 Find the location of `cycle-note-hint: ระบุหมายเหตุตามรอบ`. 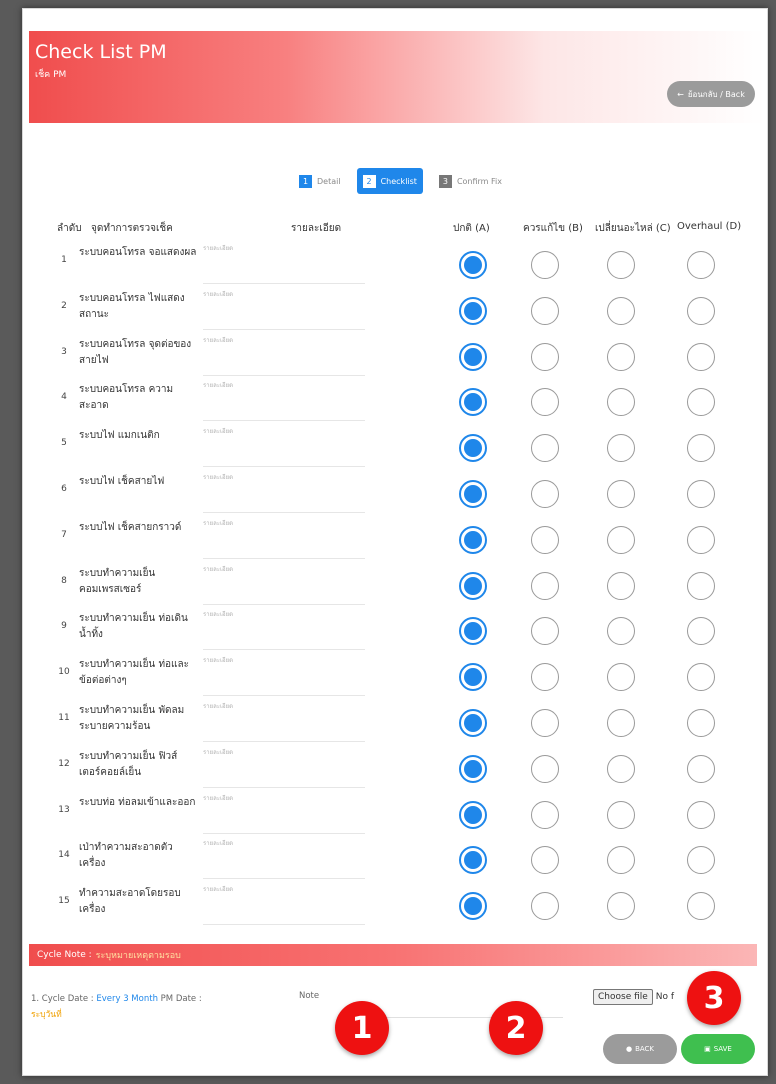

cycle-note-hint: ระบุหมายเหตุตามรอบ is located at coordinates (138, 956).